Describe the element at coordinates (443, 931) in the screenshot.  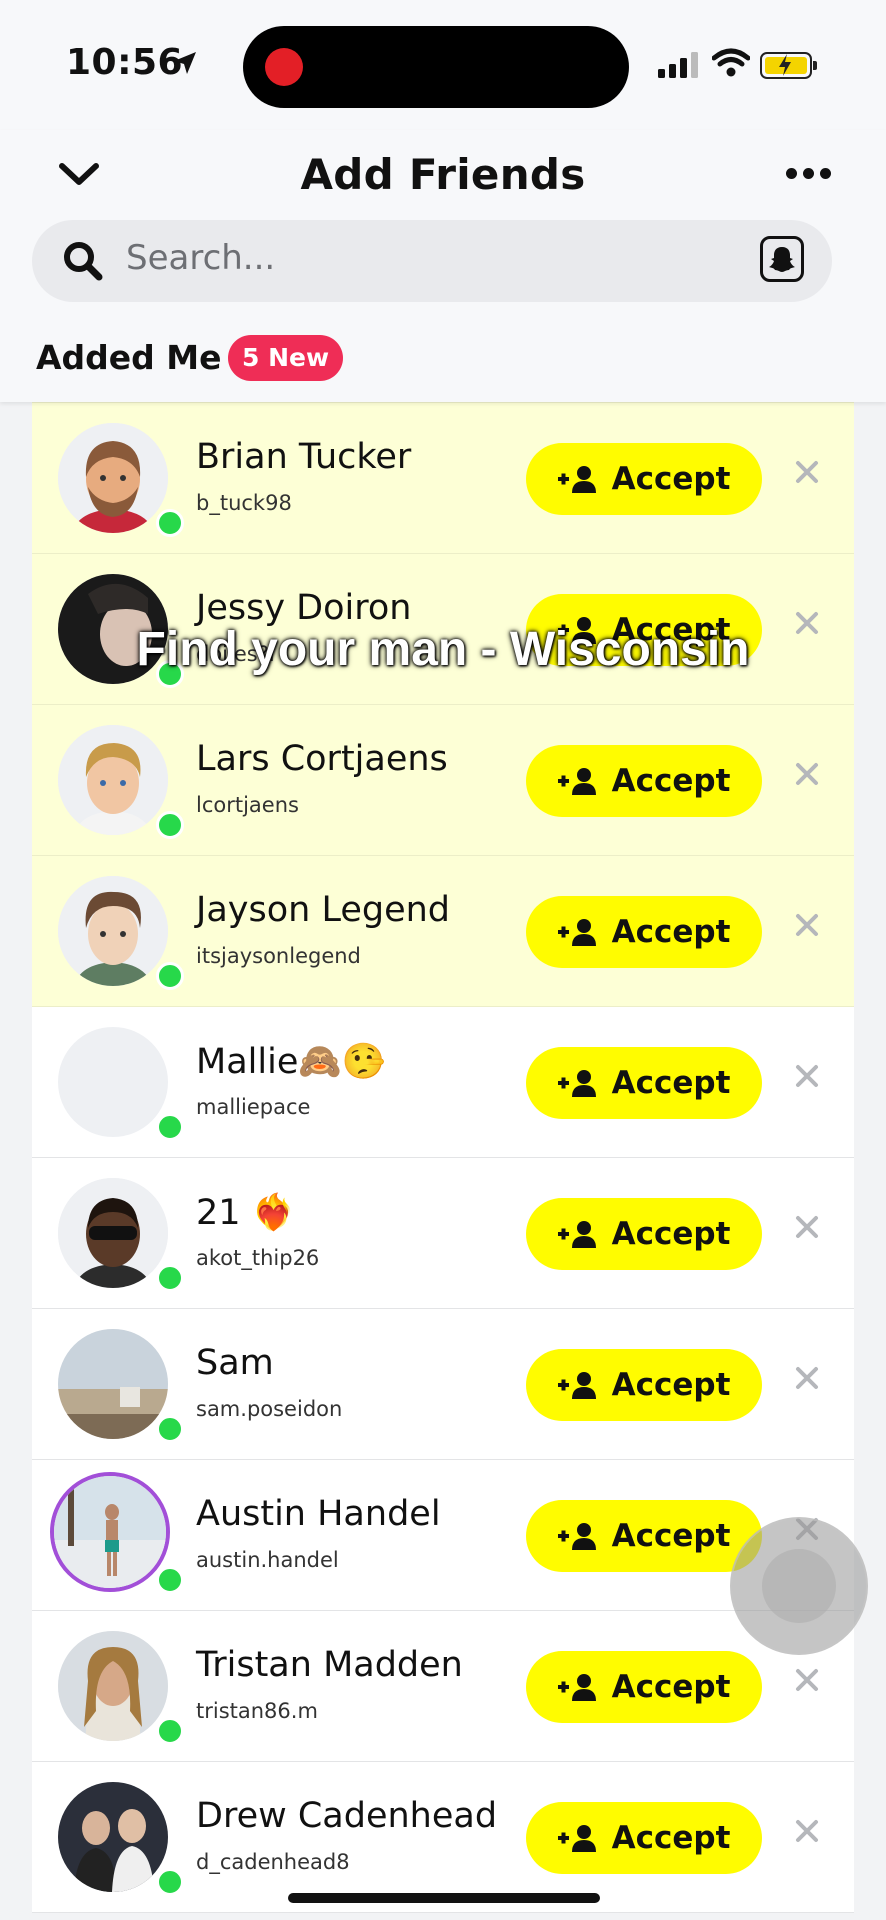
I see `list-item: Jayson Legend itsjaysonlegend Accept` at that location.